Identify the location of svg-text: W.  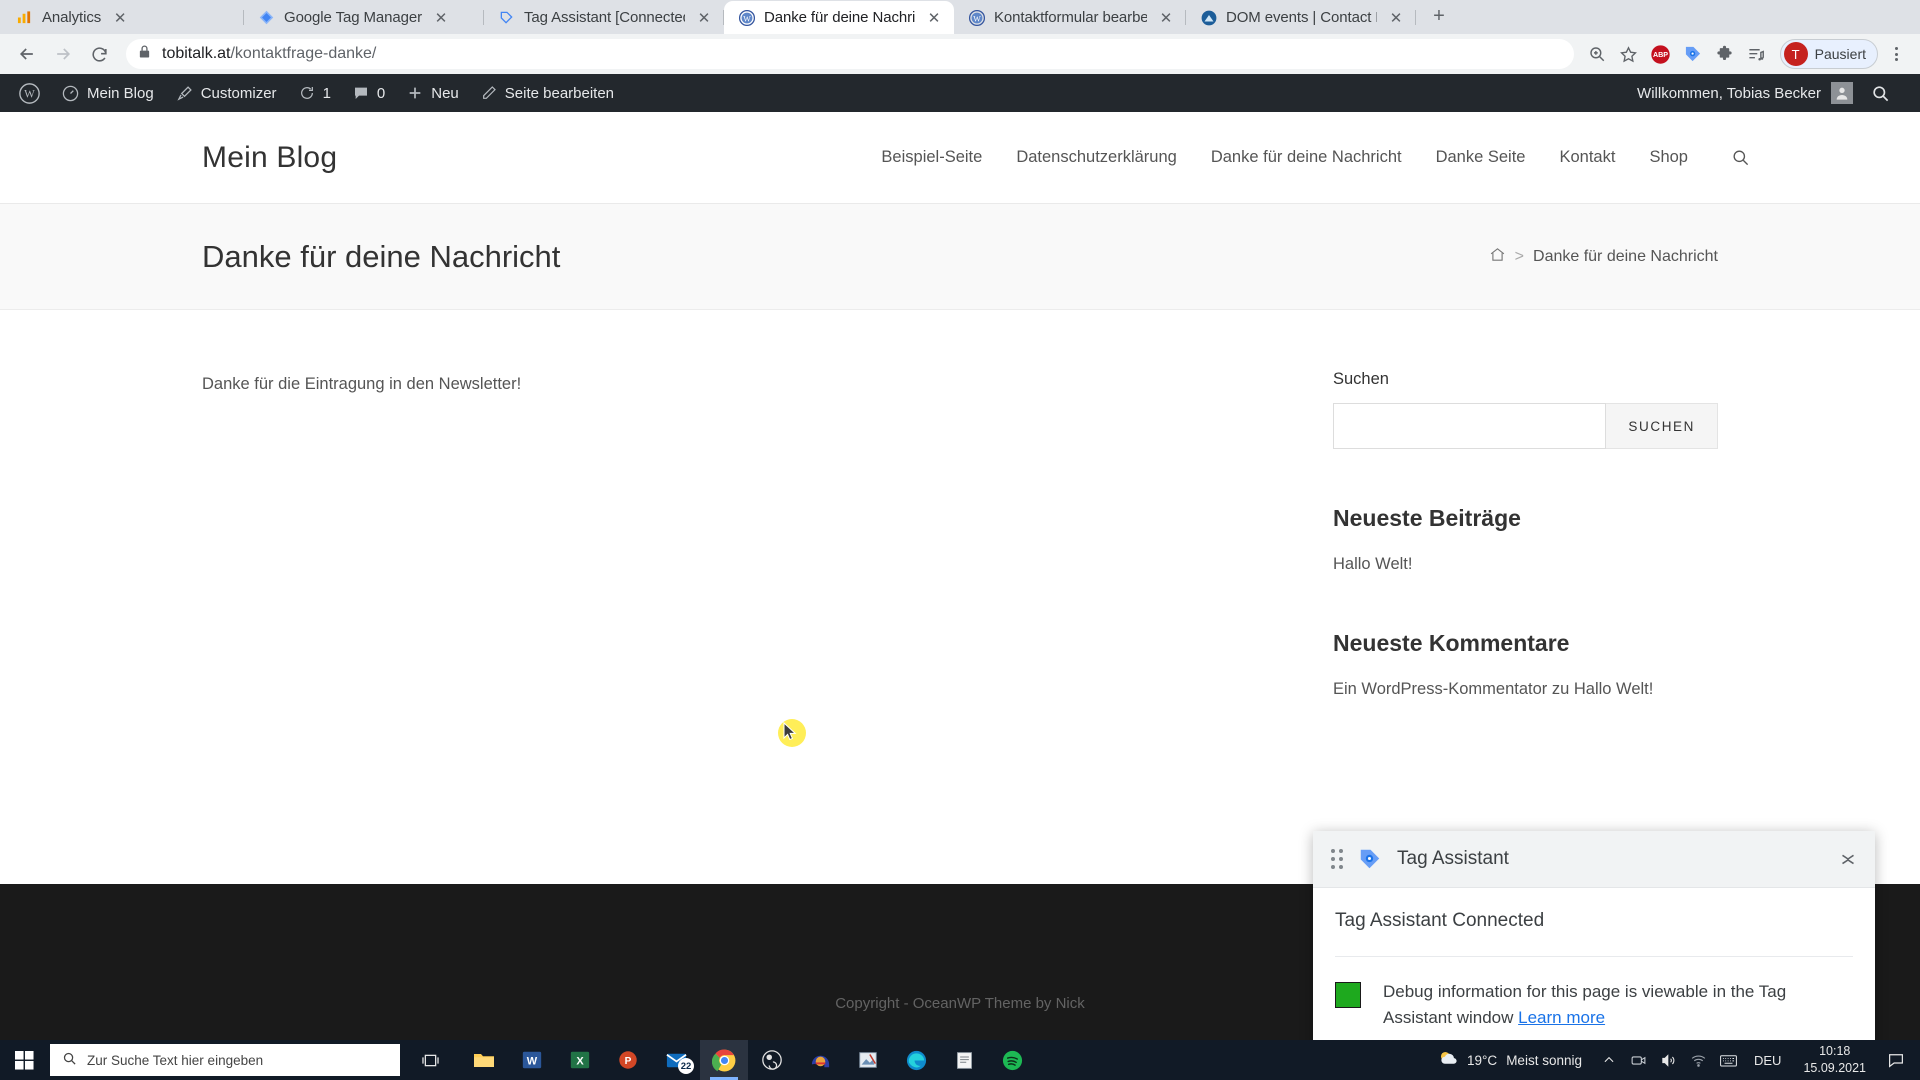
(29, 94).